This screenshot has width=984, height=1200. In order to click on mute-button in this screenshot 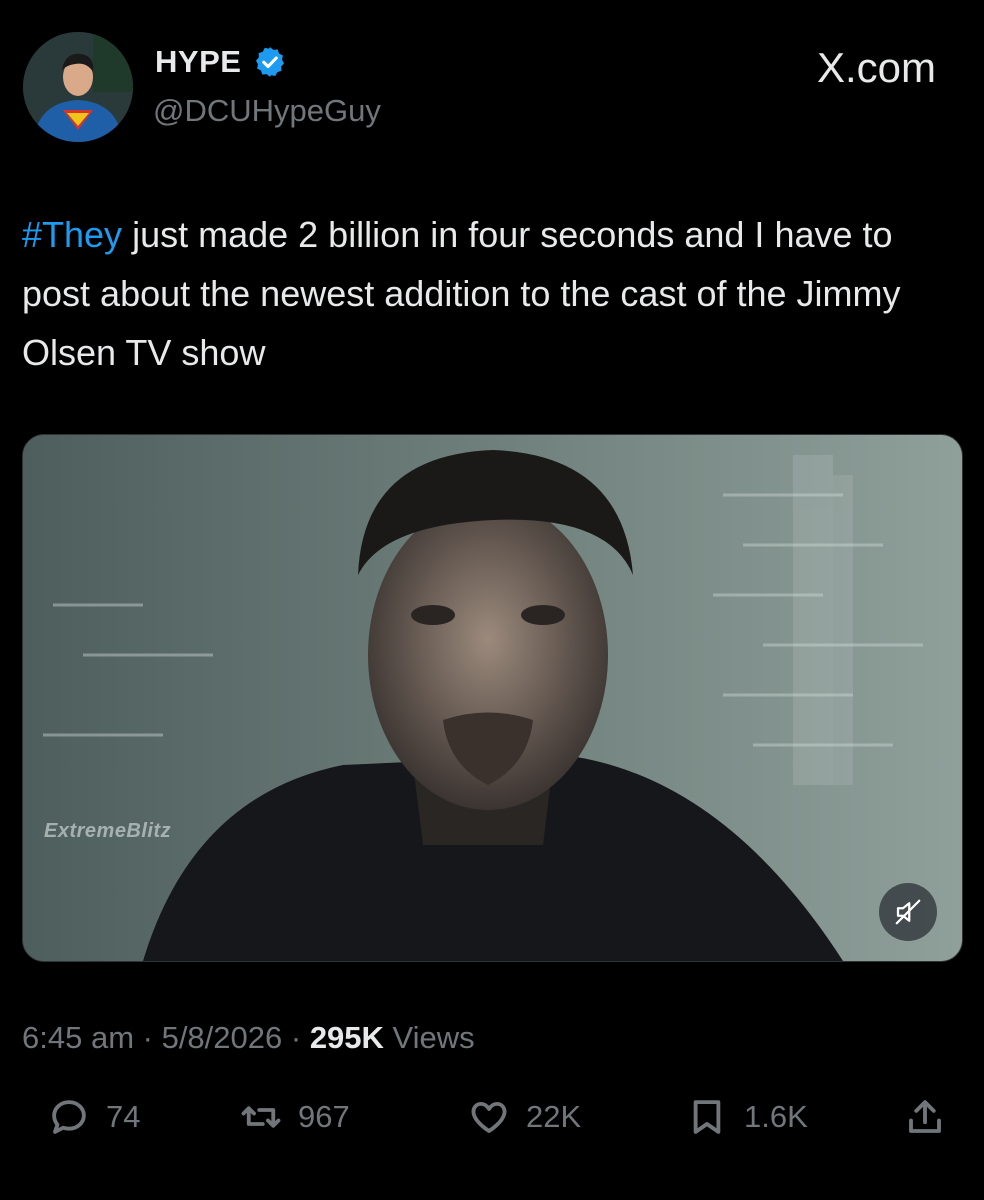, I will do `click(908, 912)`.